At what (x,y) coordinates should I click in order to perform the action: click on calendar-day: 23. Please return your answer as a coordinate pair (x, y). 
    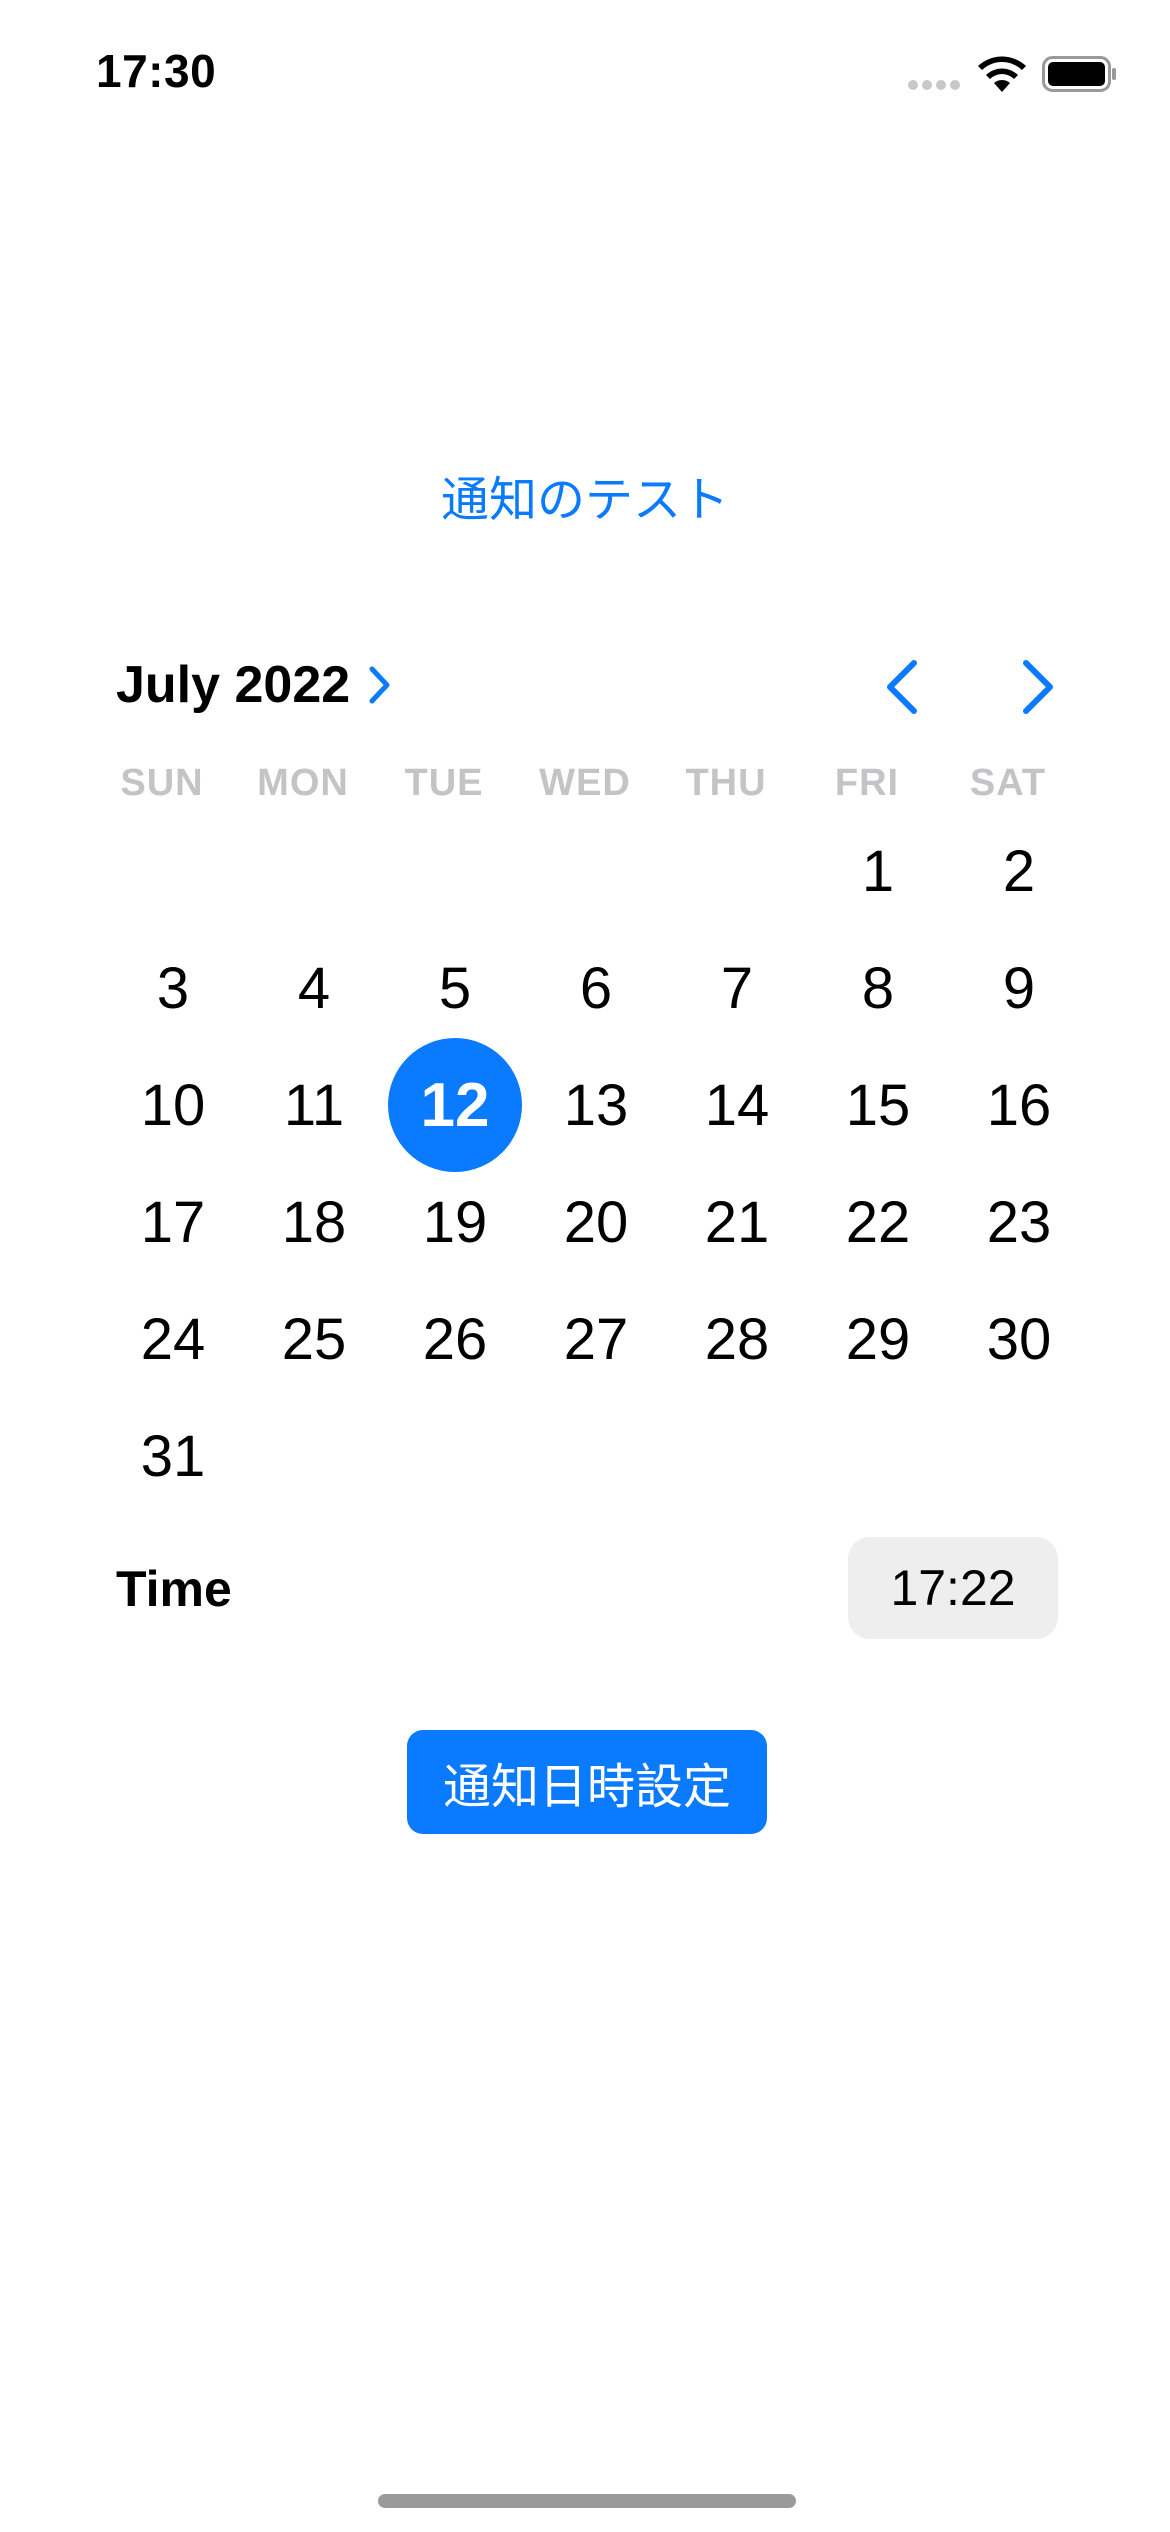
    Looking at the image, I should click on (1019, 1222).